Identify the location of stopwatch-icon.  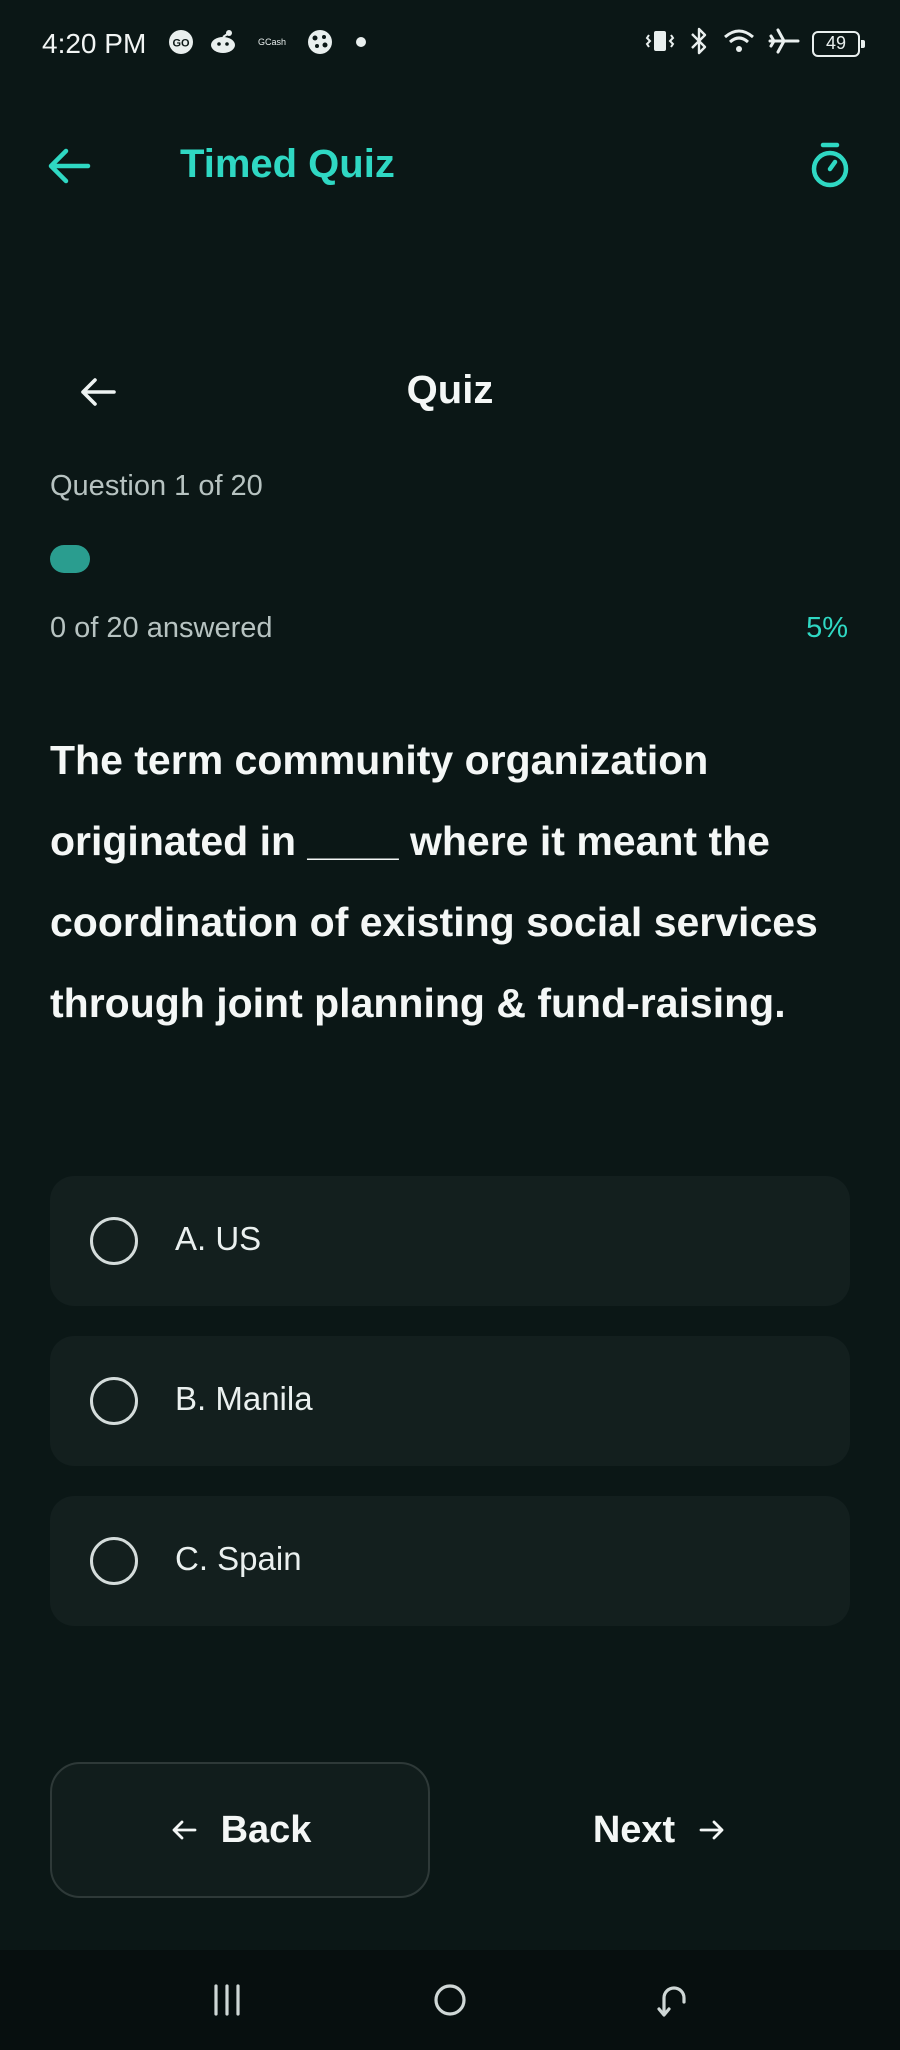
(830, 165).